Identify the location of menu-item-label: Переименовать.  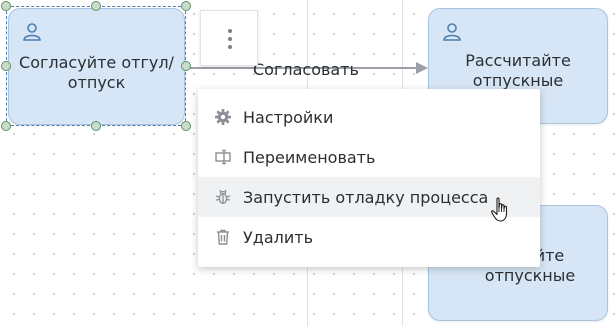
(309, 157).